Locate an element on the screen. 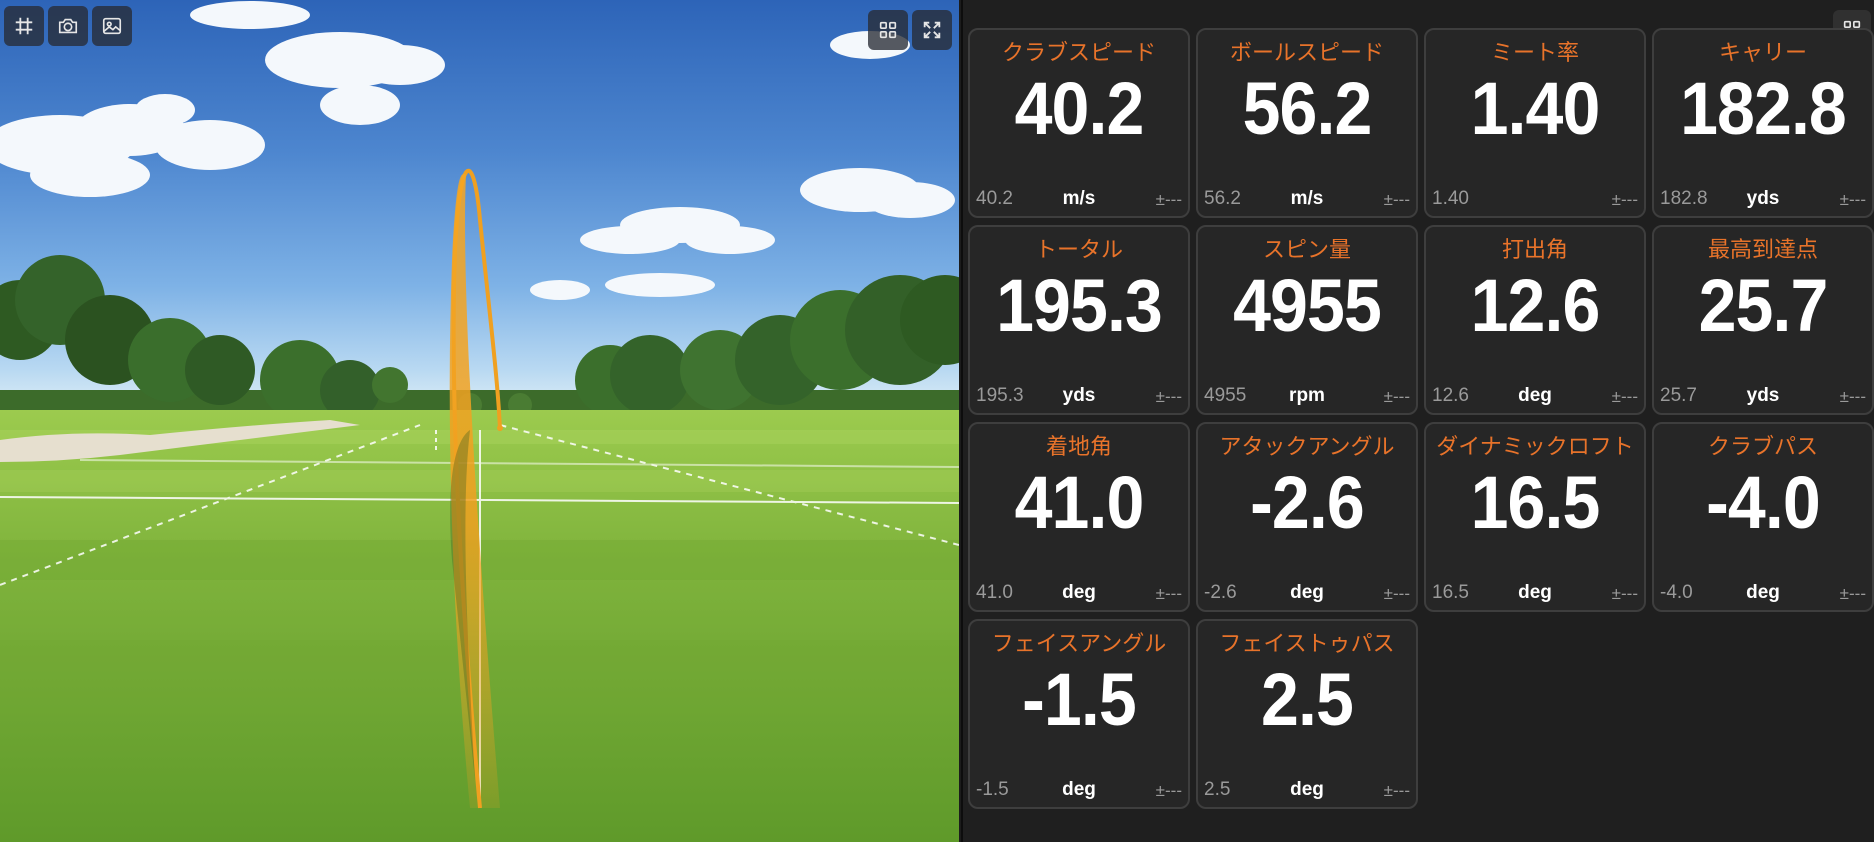  screenshot-button is located at coordinates (68, 26).